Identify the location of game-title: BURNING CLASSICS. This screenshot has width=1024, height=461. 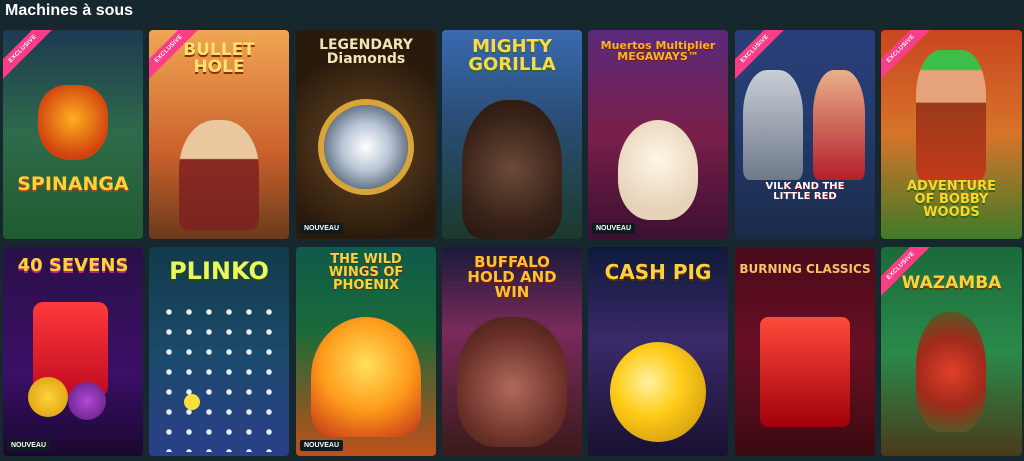
(805, 269).